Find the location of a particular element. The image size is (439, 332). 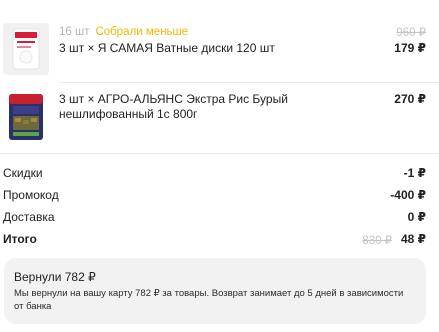

summary-value: -400 ₽ is located at coordinates (408, 195).